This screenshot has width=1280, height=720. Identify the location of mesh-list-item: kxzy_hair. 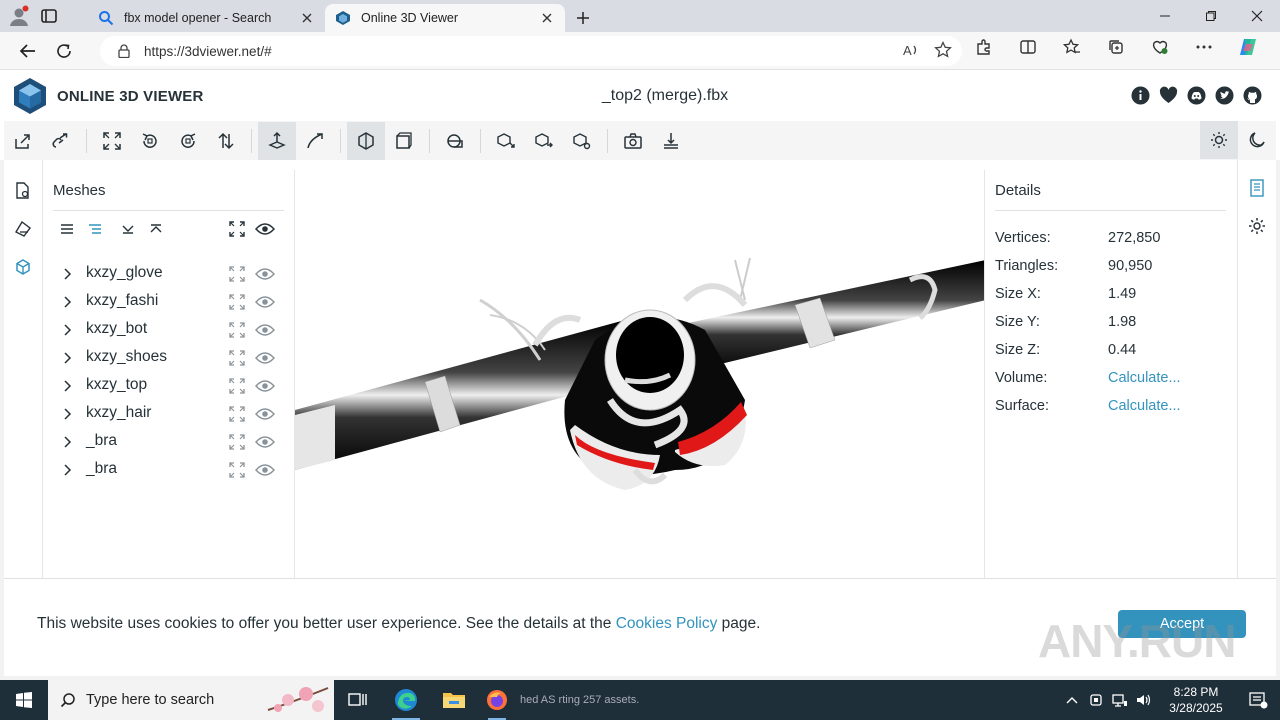
(169, 414).